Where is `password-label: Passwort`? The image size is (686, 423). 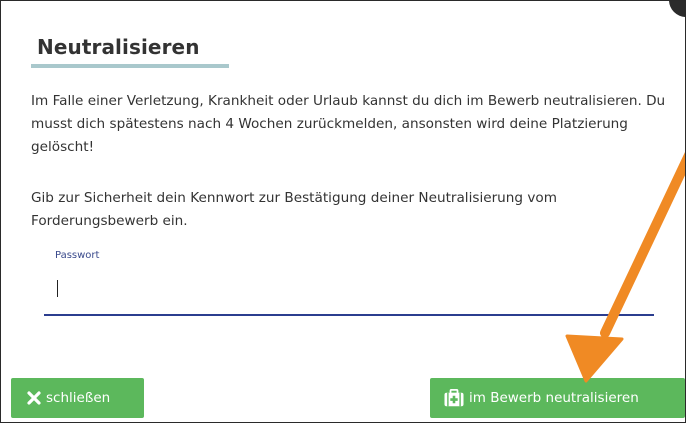 password-label: Passwort is located at coordinates (77, 255).